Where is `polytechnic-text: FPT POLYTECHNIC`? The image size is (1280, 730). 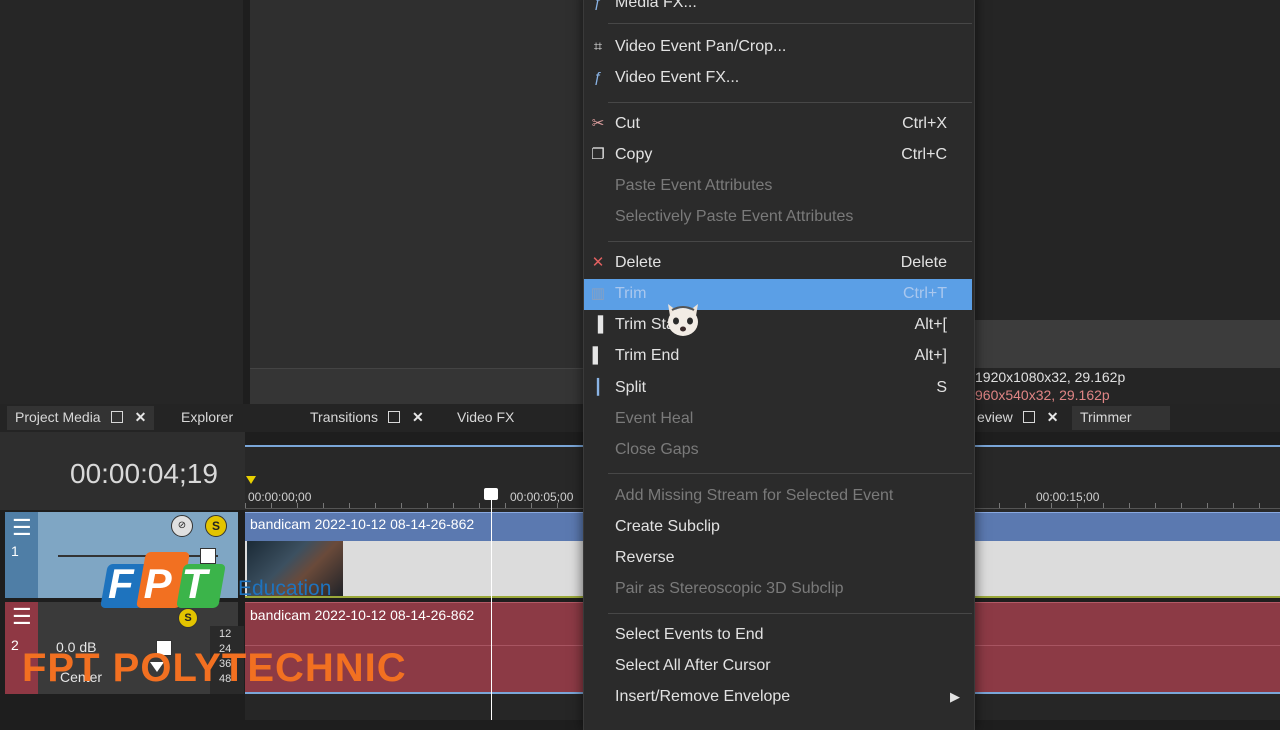 polytechnic-text: FPT POLYTECHNIC is located at coordinates (214, 668).